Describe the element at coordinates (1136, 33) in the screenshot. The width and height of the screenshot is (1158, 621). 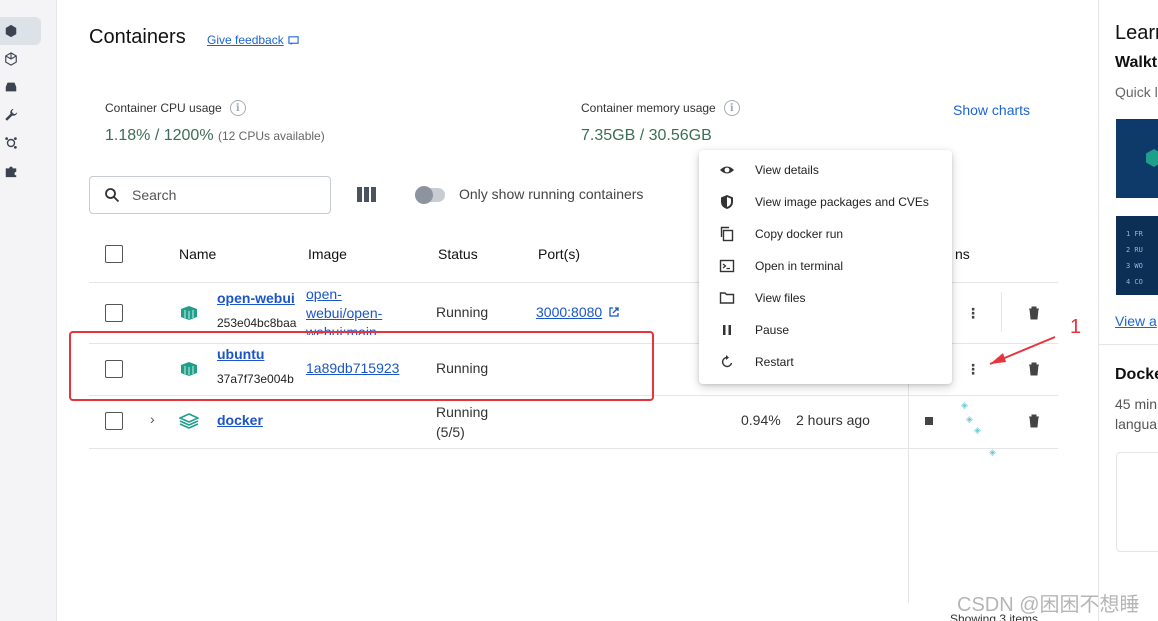
I see `learning-heading: Learn` at that location.